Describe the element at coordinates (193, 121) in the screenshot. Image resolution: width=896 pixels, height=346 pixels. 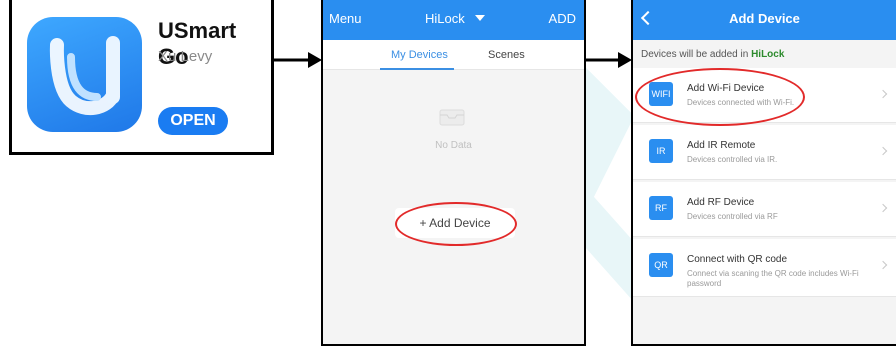
I see `open-button: OPEN` at that location.